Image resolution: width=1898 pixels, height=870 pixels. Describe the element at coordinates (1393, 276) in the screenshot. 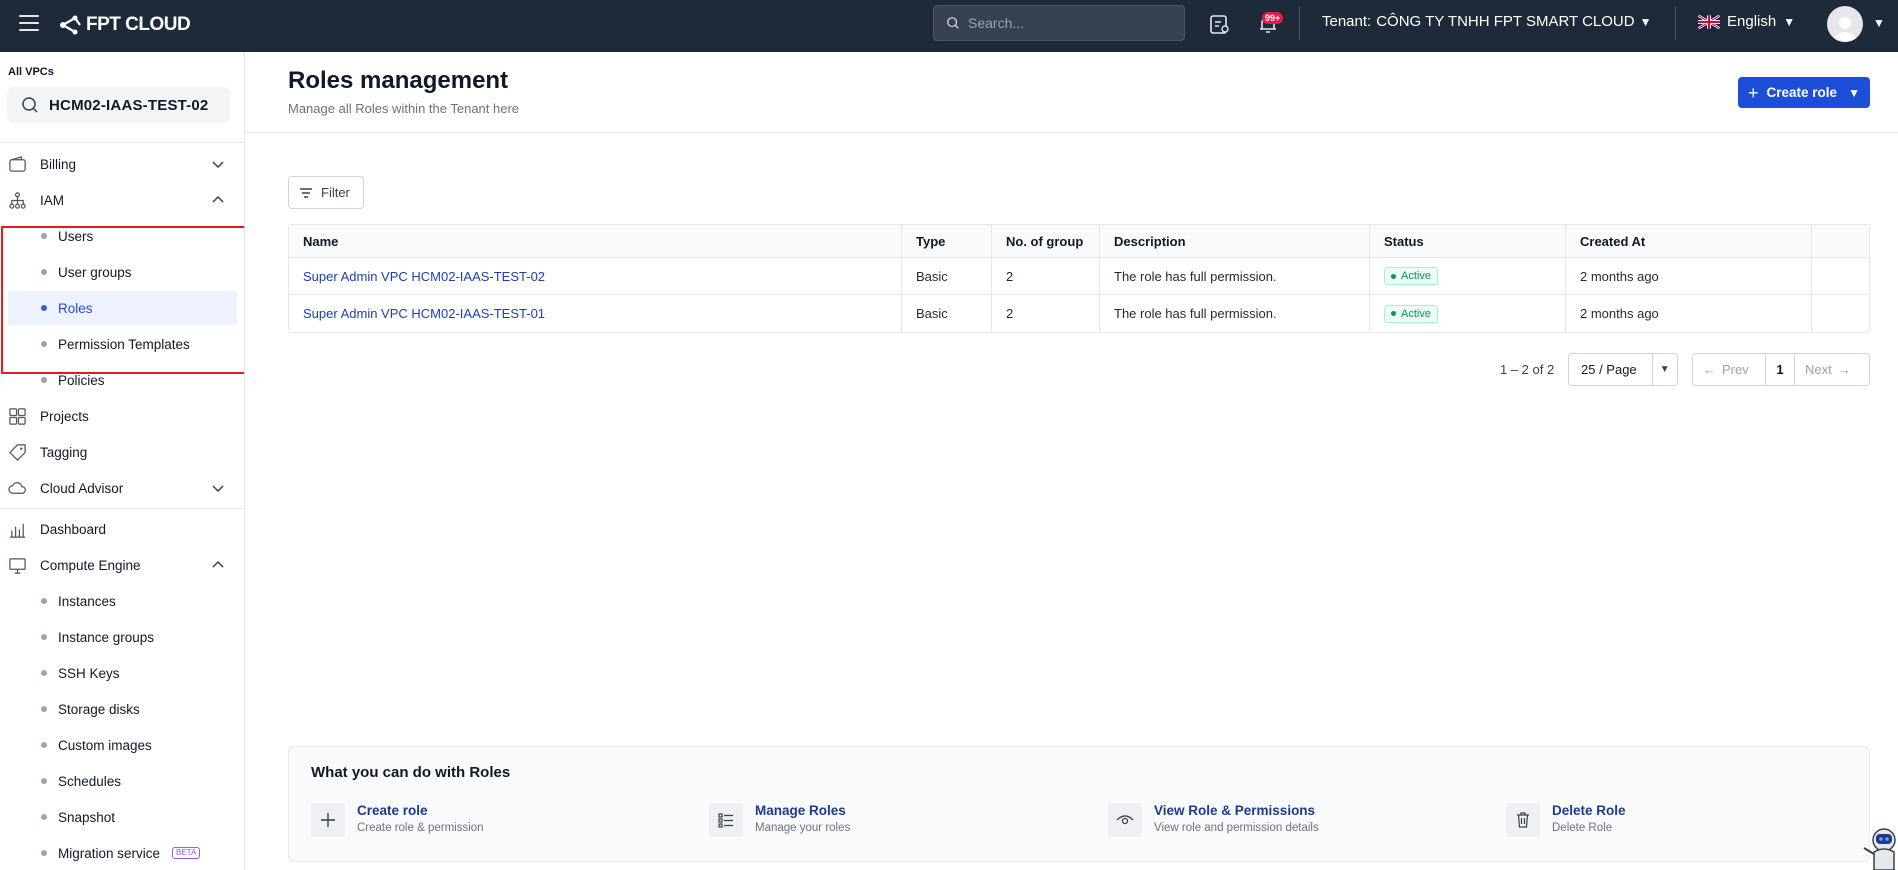

I see `status-dot` at that location.